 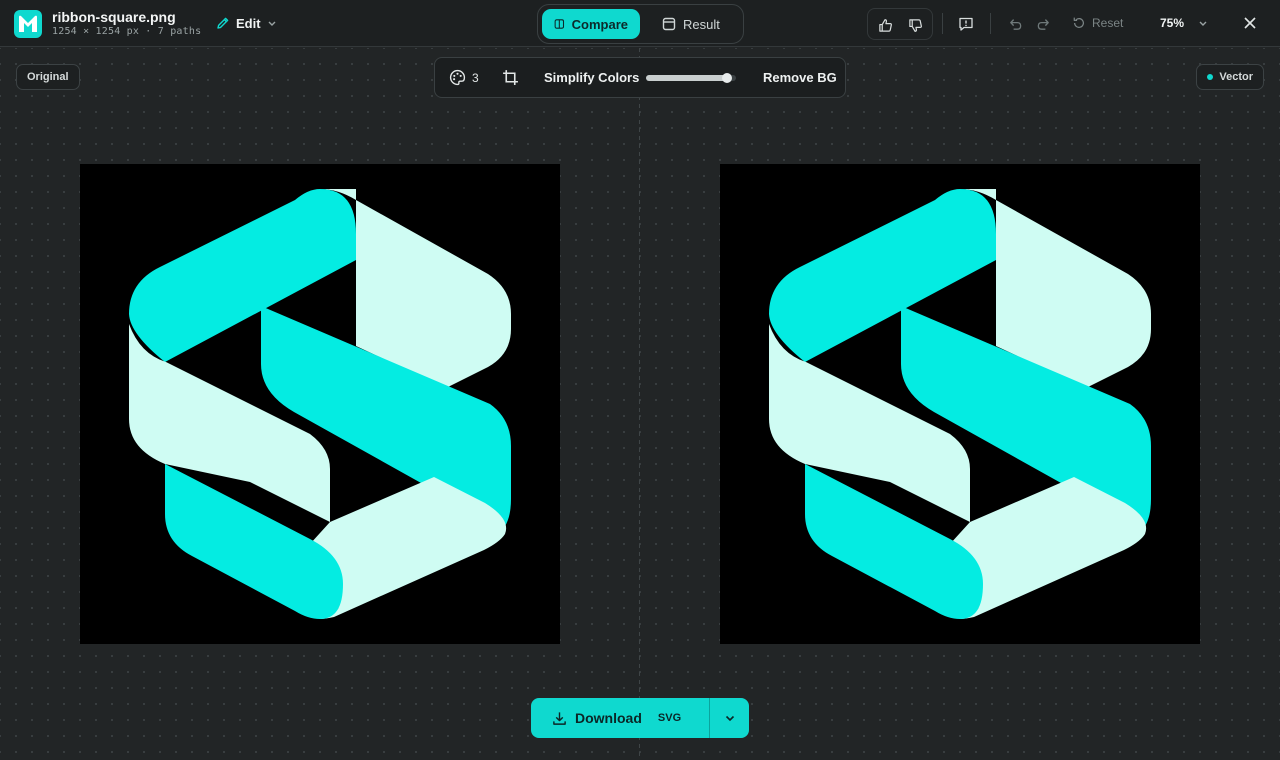 I want to click on thumbs-up-button, so click(x=885, y=25).